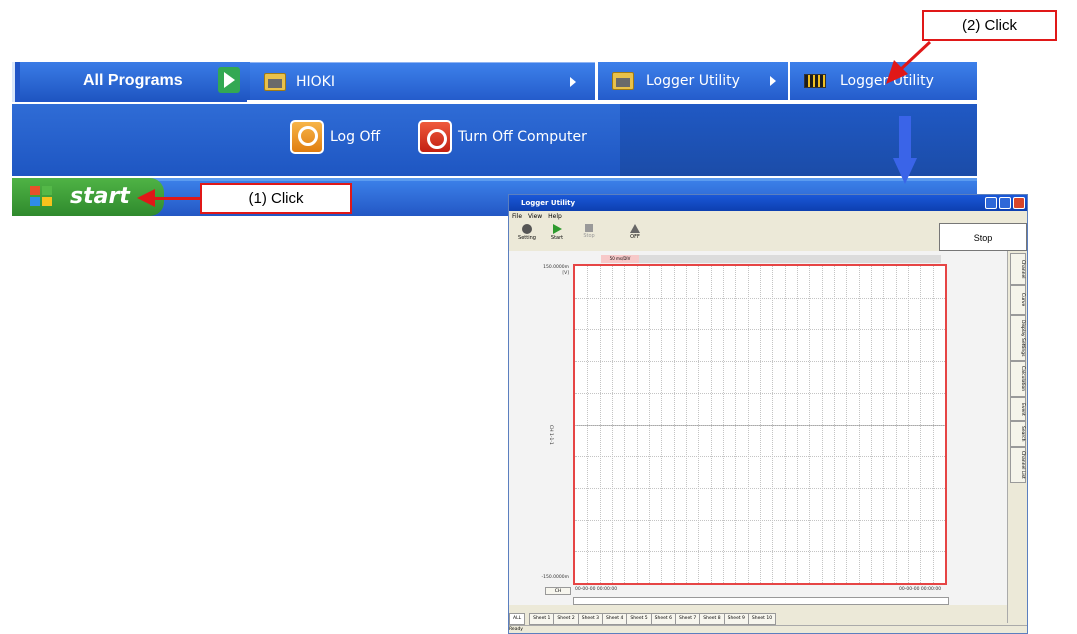 This screenshot has height=634, width=1077. I want to click on y-min-label: -150.0000m, so click(555, 577).